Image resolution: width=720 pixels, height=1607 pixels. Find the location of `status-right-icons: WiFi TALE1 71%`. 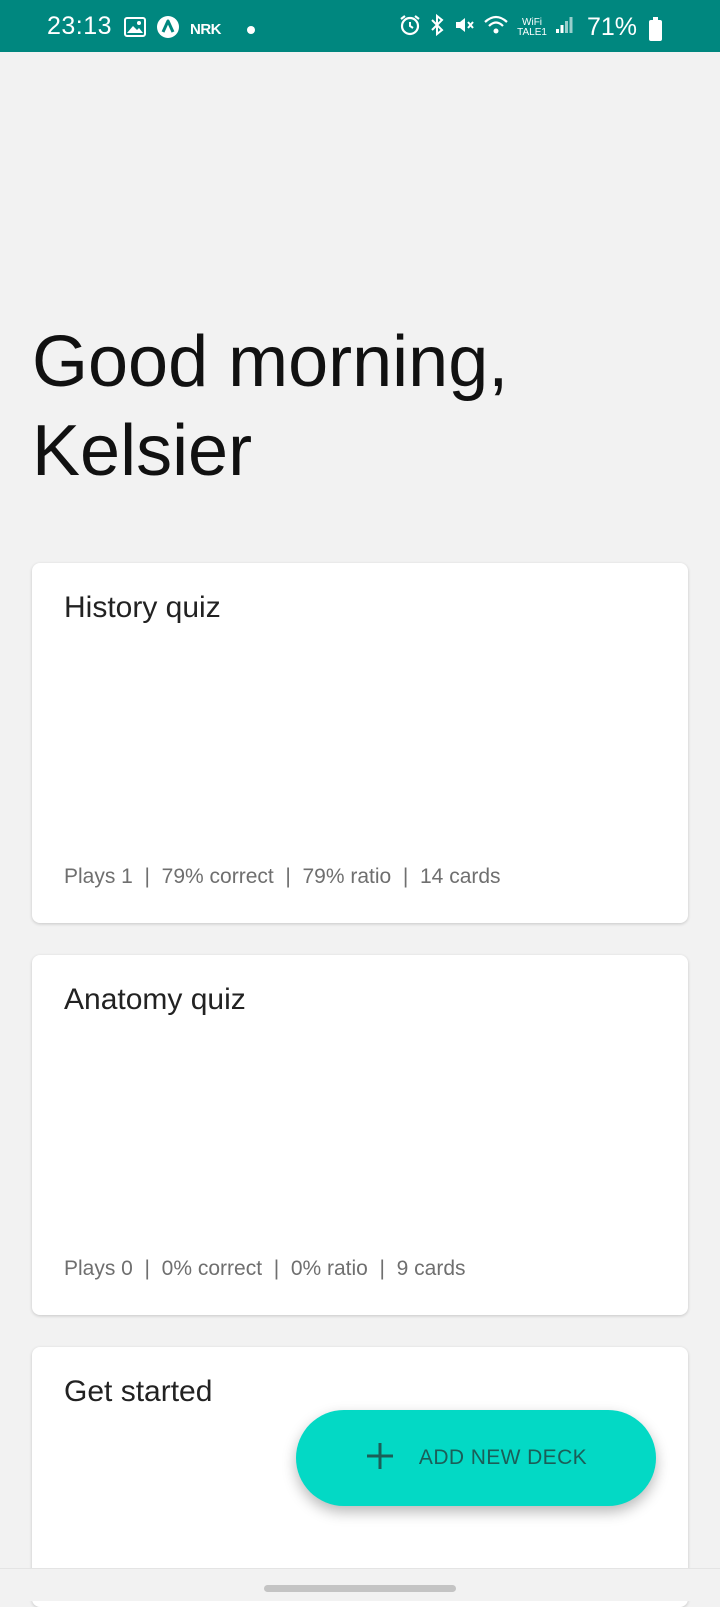

status-right-icons: WiFi TALE1 71% is located at coordinates (530, 27).